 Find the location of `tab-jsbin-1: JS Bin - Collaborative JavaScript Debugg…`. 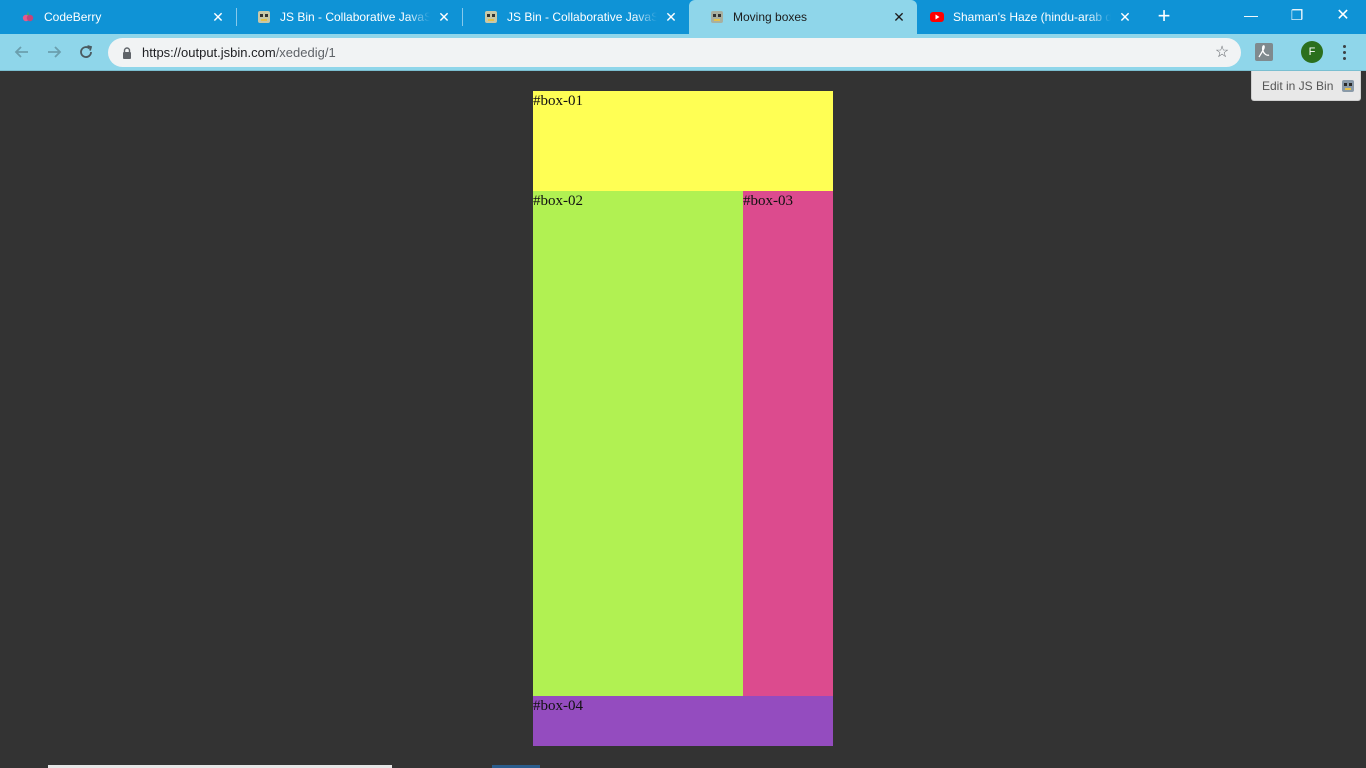

tab-jsbin-1: JS Bin - Collaborative JavaScript Debugg… is located at coordinates (349, 17).